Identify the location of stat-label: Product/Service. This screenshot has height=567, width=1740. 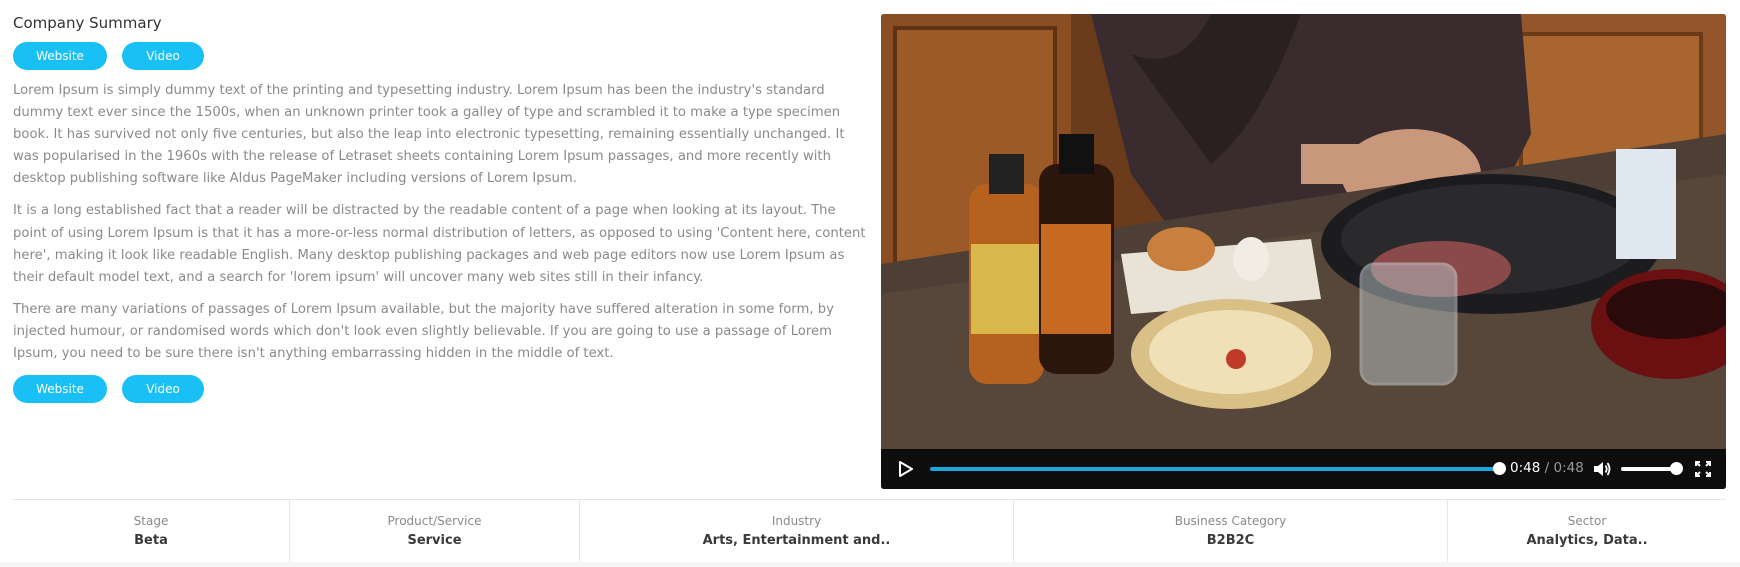
(434, 521).